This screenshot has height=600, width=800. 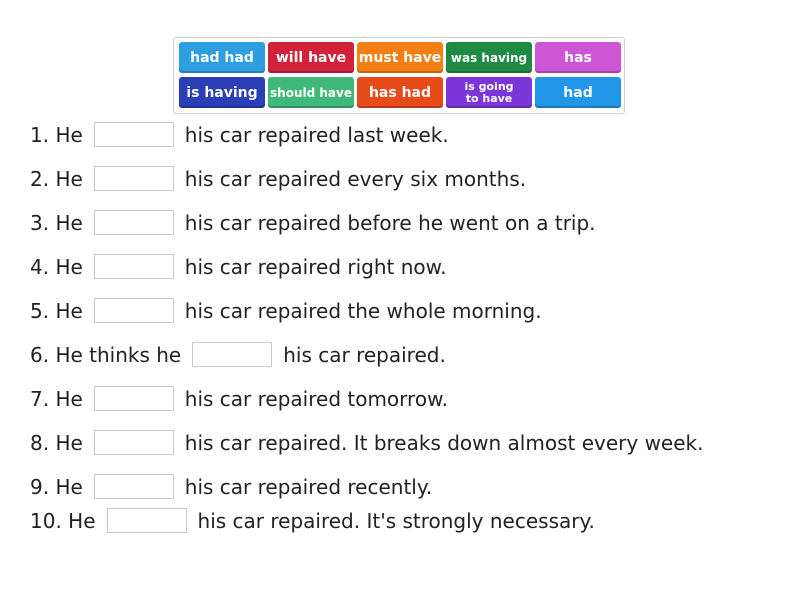 What do you see at coordinates (578, 57) in the screenshot?
I see `word-tile-has: has` at bounding box center [578, 57].